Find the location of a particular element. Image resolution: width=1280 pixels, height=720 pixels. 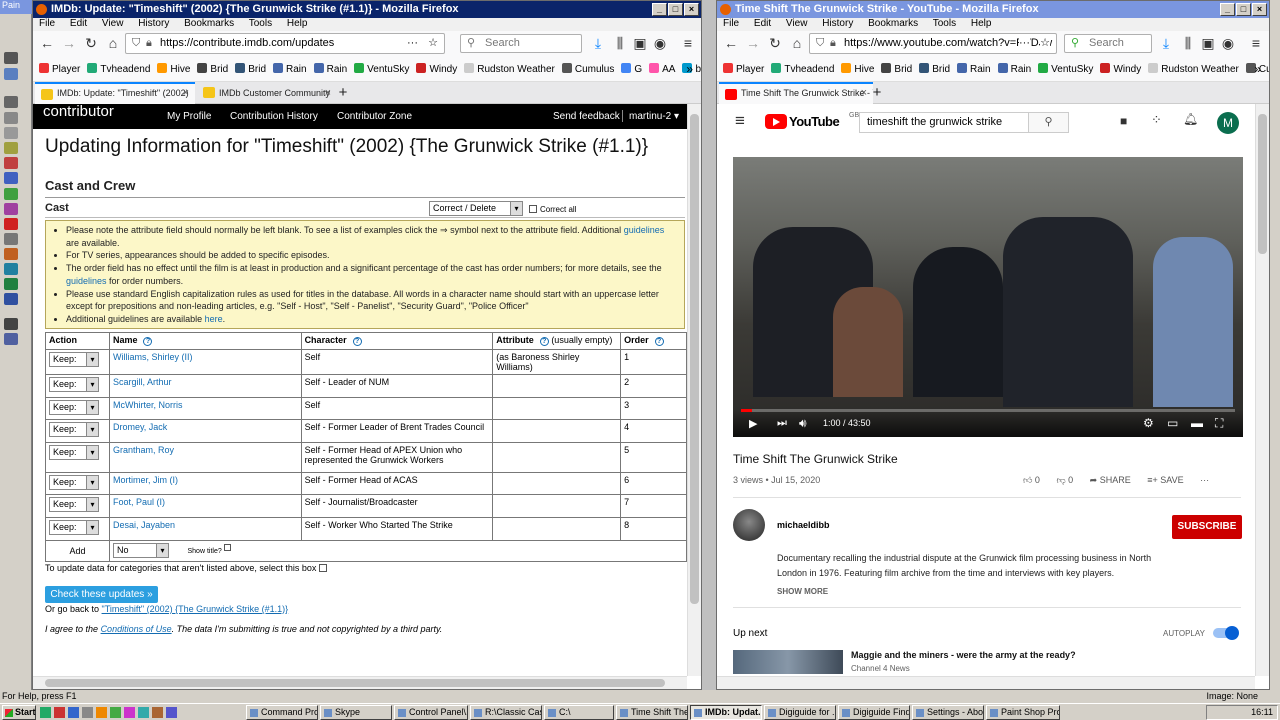

channel-name: michaeldibb is located at coordinates (803, 525).